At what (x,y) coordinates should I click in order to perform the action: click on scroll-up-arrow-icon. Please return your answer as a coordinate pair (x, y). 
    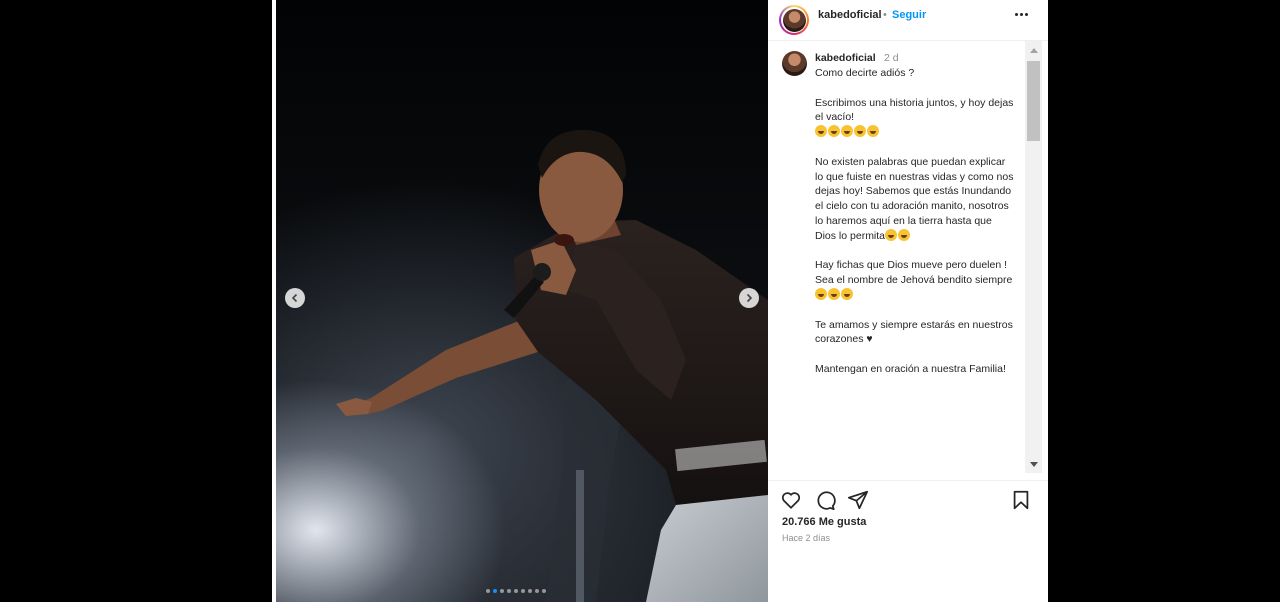
    Looking at the image, I should click on (1033, 50).